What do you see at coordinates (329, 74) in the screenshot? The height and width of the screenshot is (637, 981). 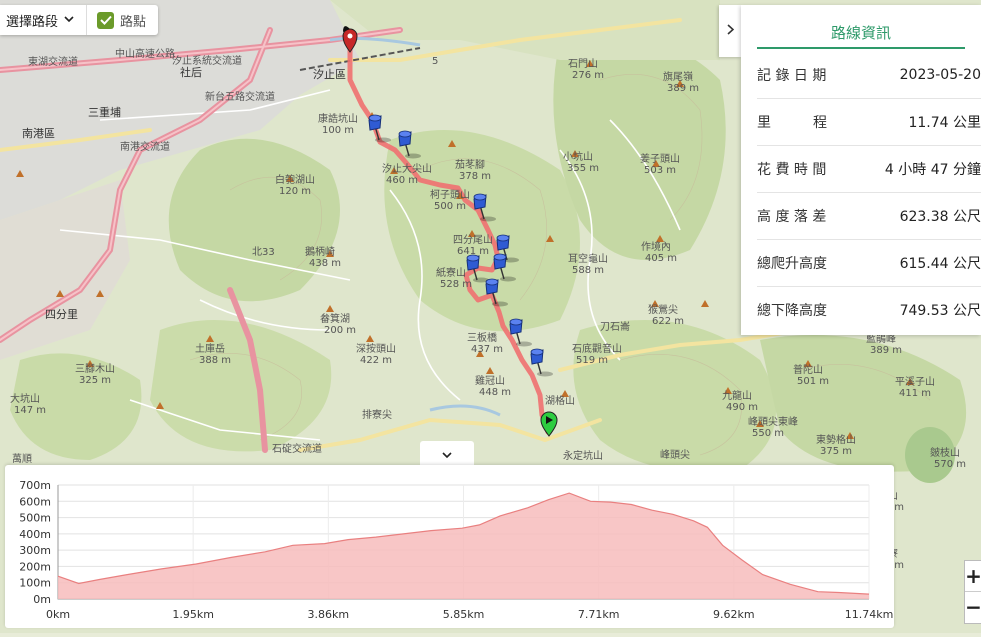 I see `map-label: 汐止區` at bounding box center [329, 74].